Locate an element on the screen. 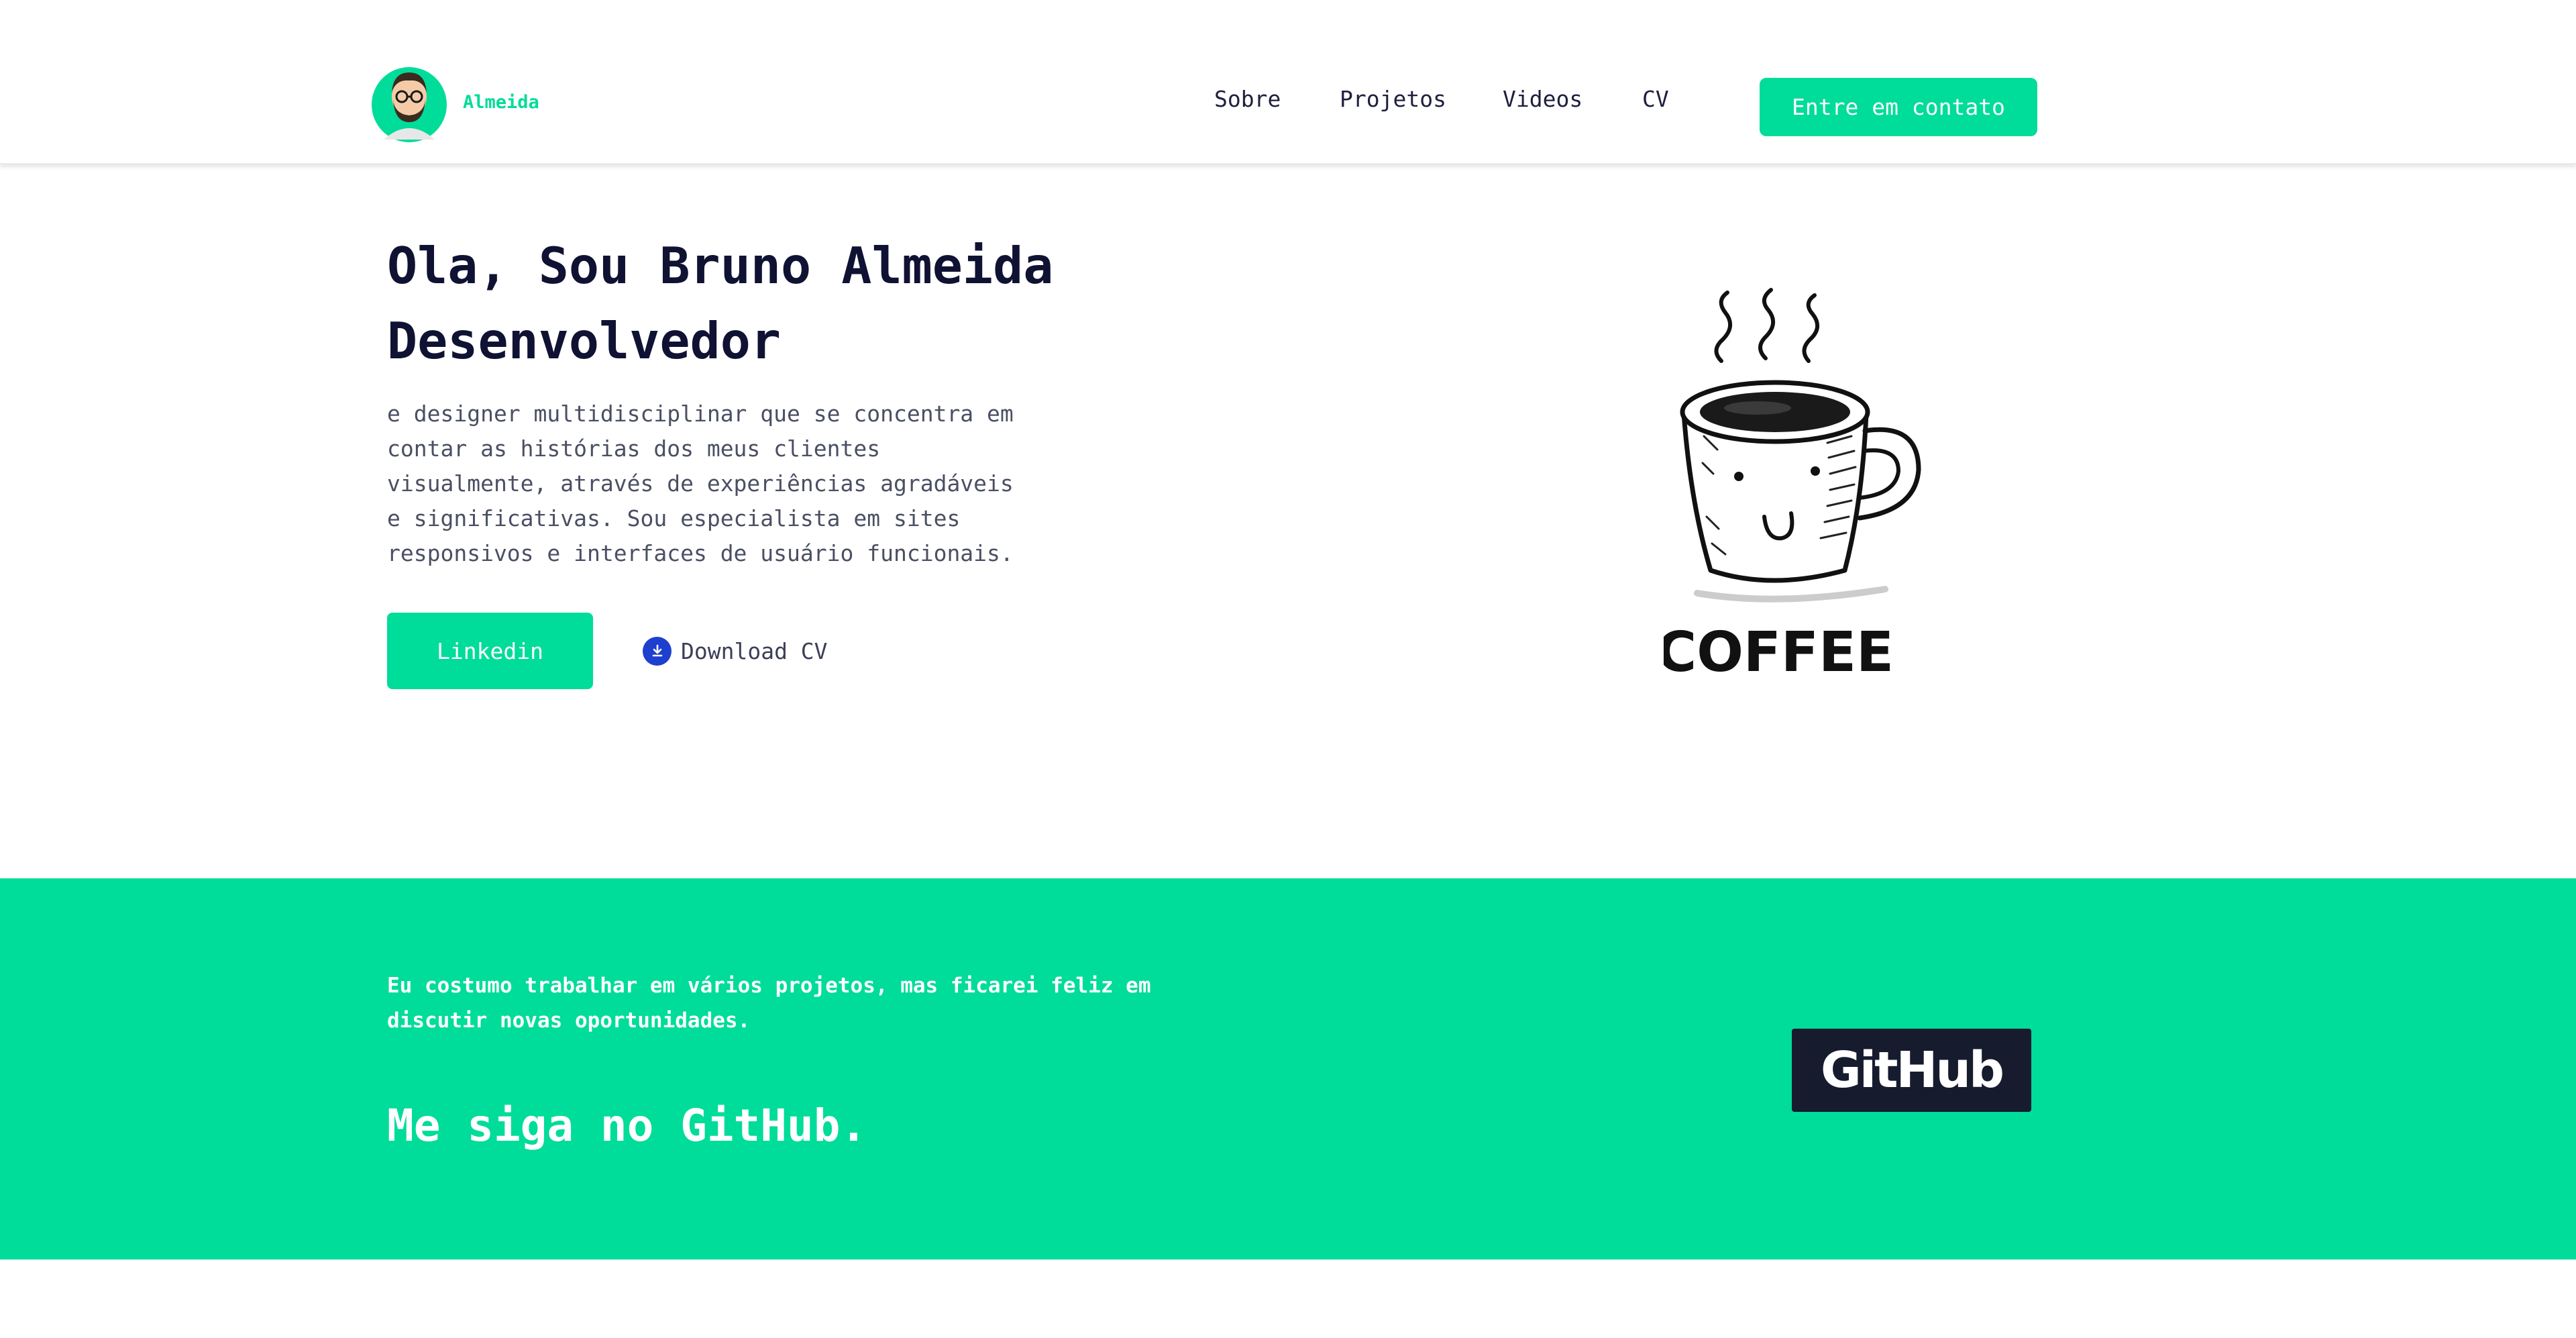 This screenshot has height=1338, width=2576. brand: Almeida is located at coordinates (454, 102).